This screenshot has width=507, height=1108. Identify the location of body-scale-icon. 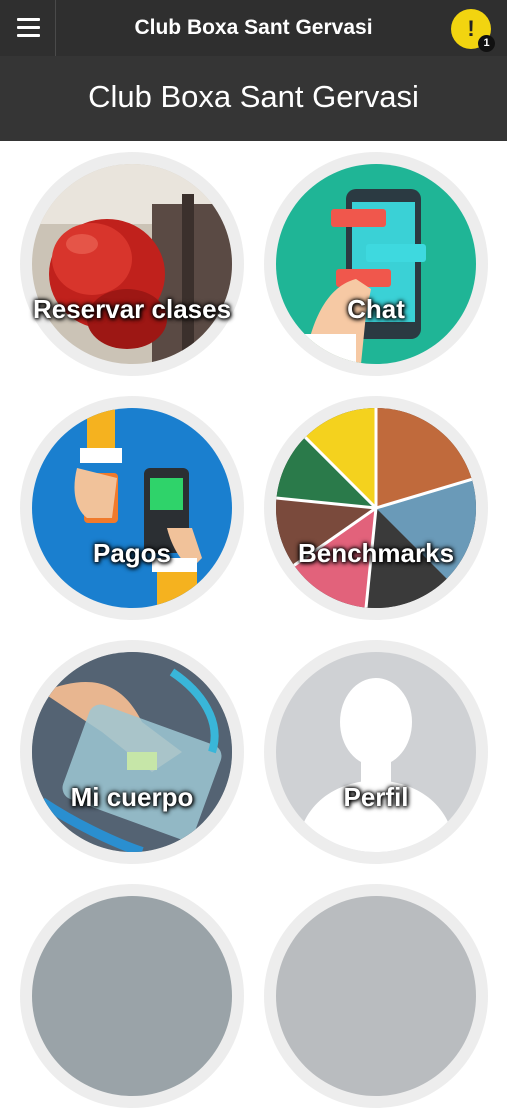
(132, 752).